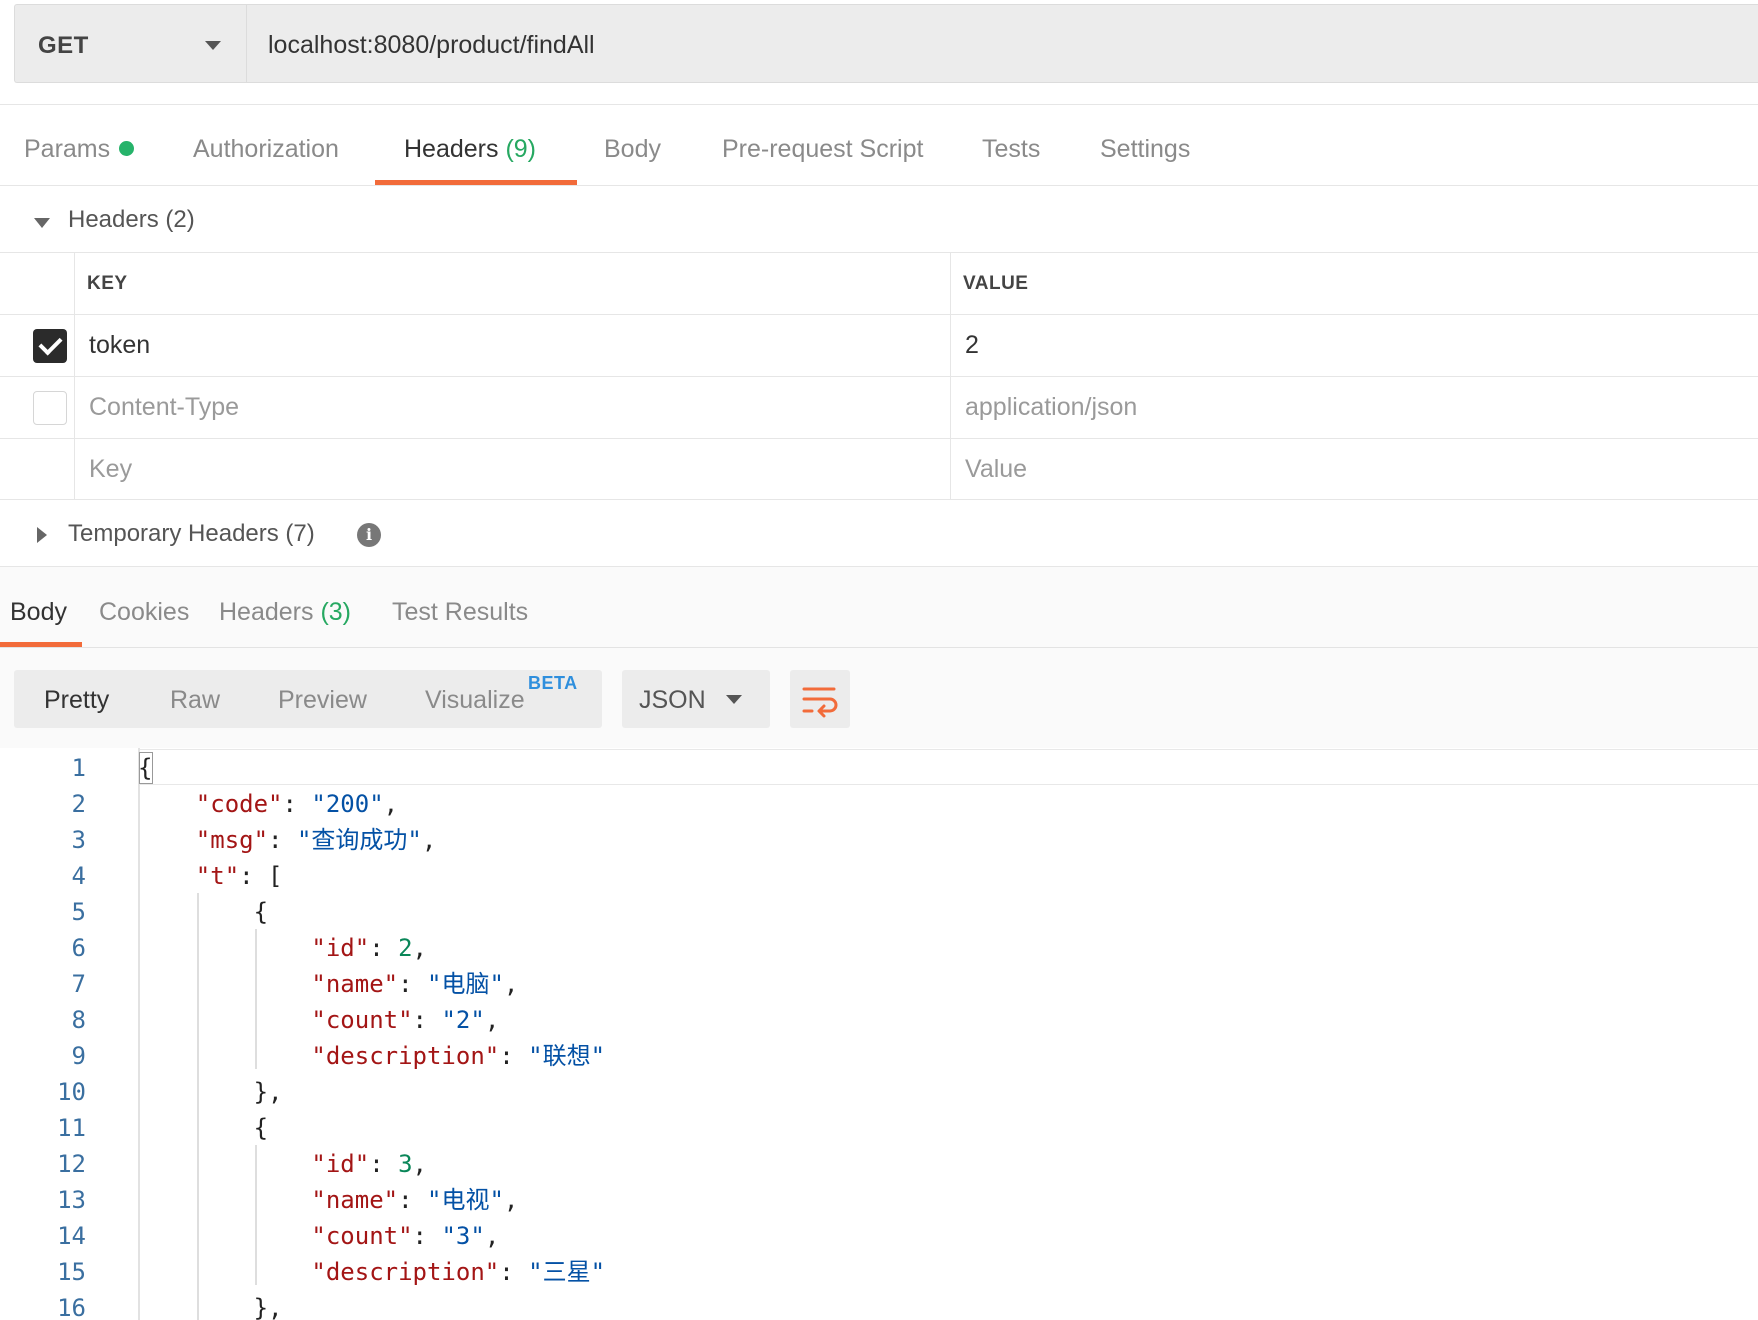 The image size is (1758, 1320). What do you see at coordinates (42, 223) in the screenshot?
I see `collapse-triangle-icon` at bounding box center [42, 223].